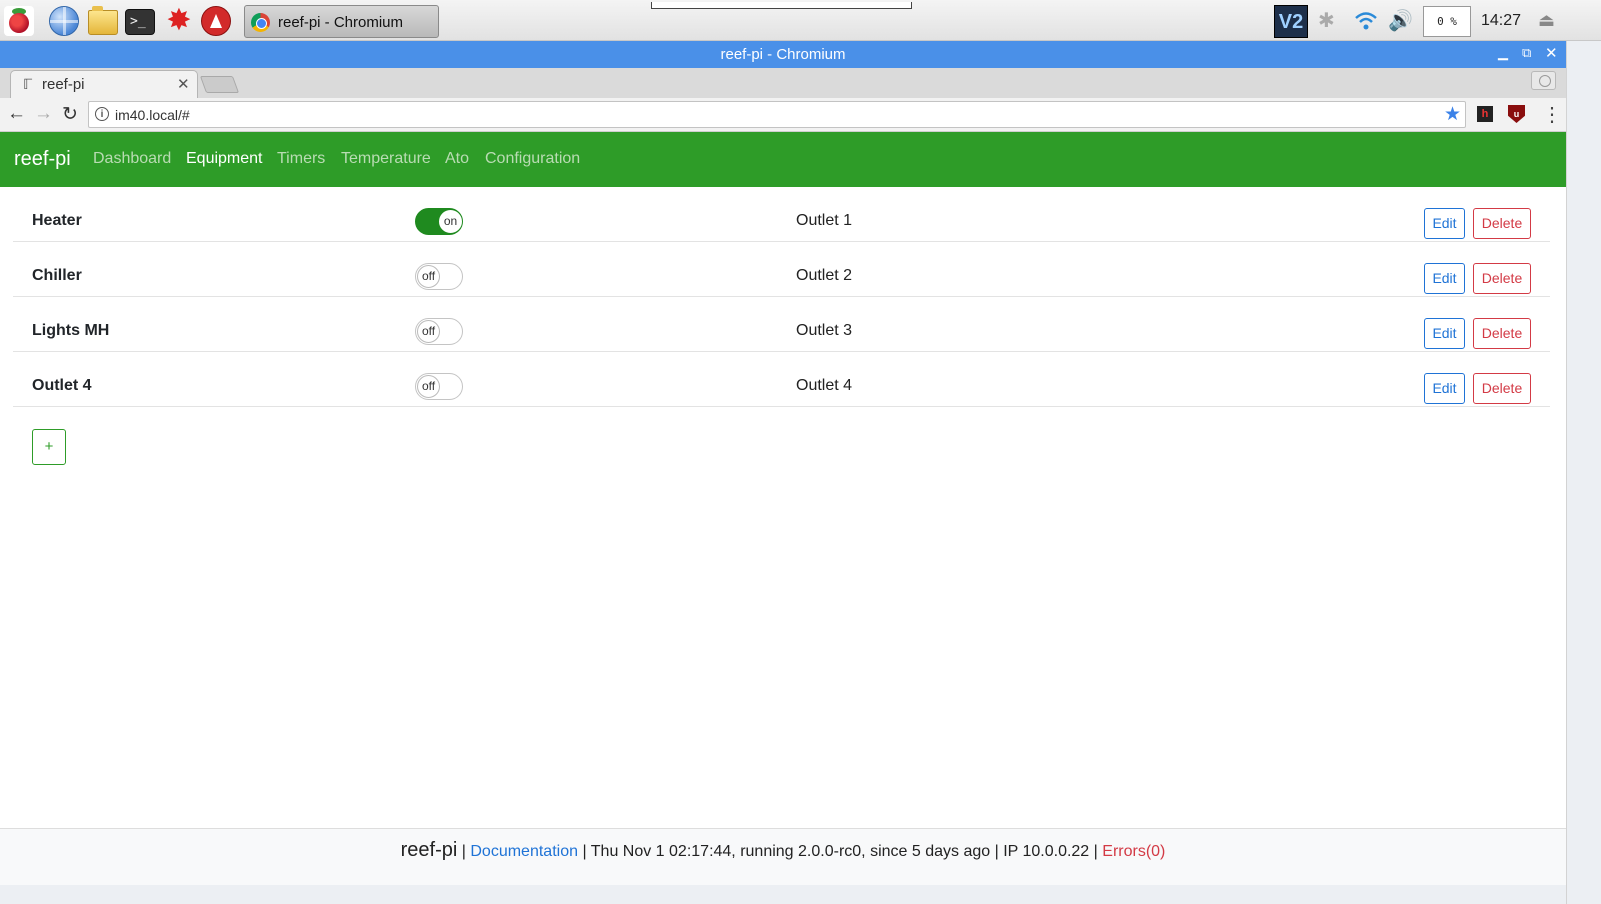 The width and height of the screenshot is (1601, 904). Describe the element at coordinates (824, 275) in the screenshot. I see `equipment-outlet: Outlet 2` at that location.